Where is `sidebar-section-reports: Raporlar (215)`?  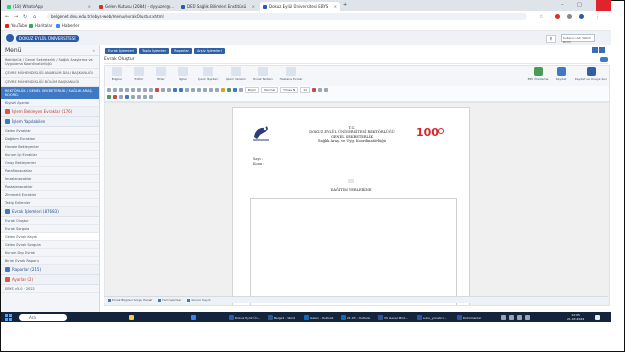 sidebar-section-reports: Raporlar (215) is located at coordinates (50, 270).